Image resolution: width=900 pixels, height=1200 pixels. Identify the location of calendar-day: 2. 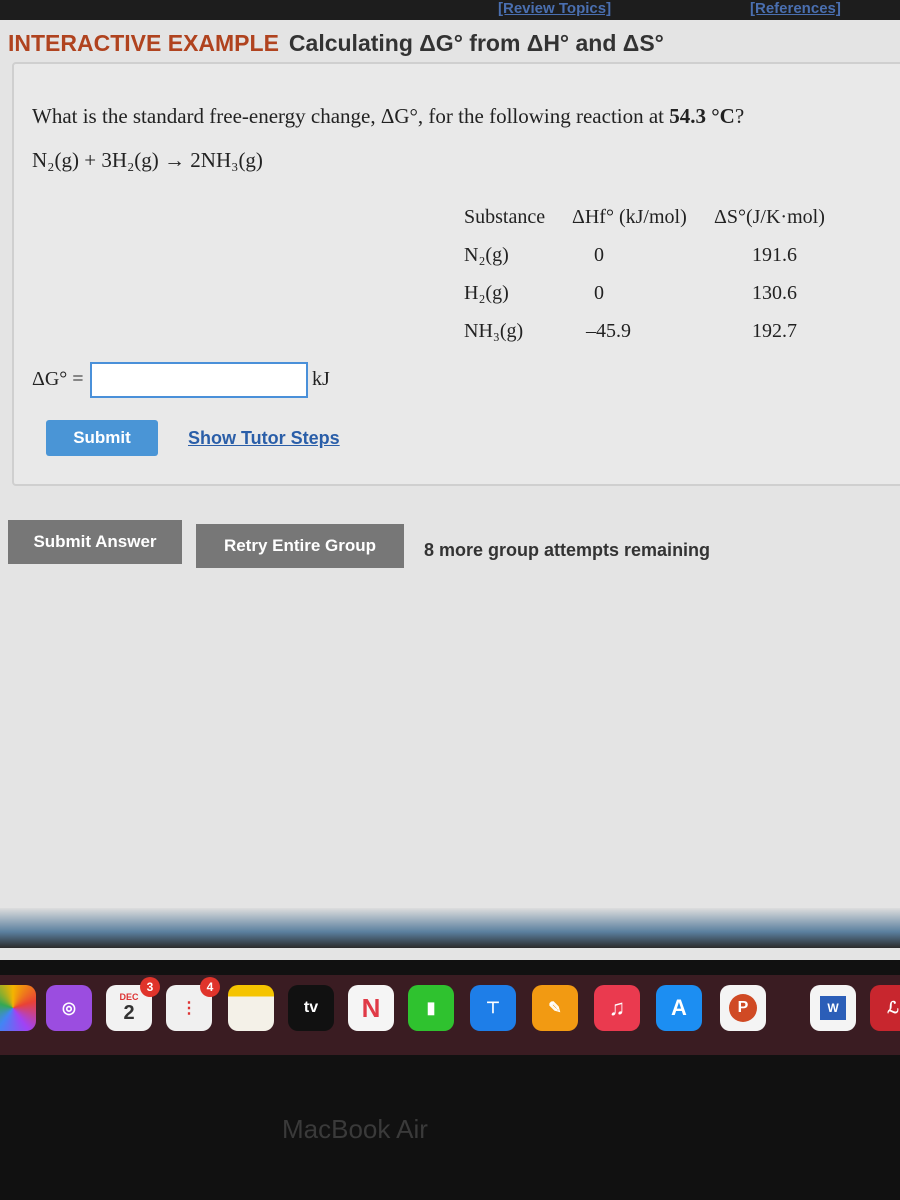
(129, 1012).